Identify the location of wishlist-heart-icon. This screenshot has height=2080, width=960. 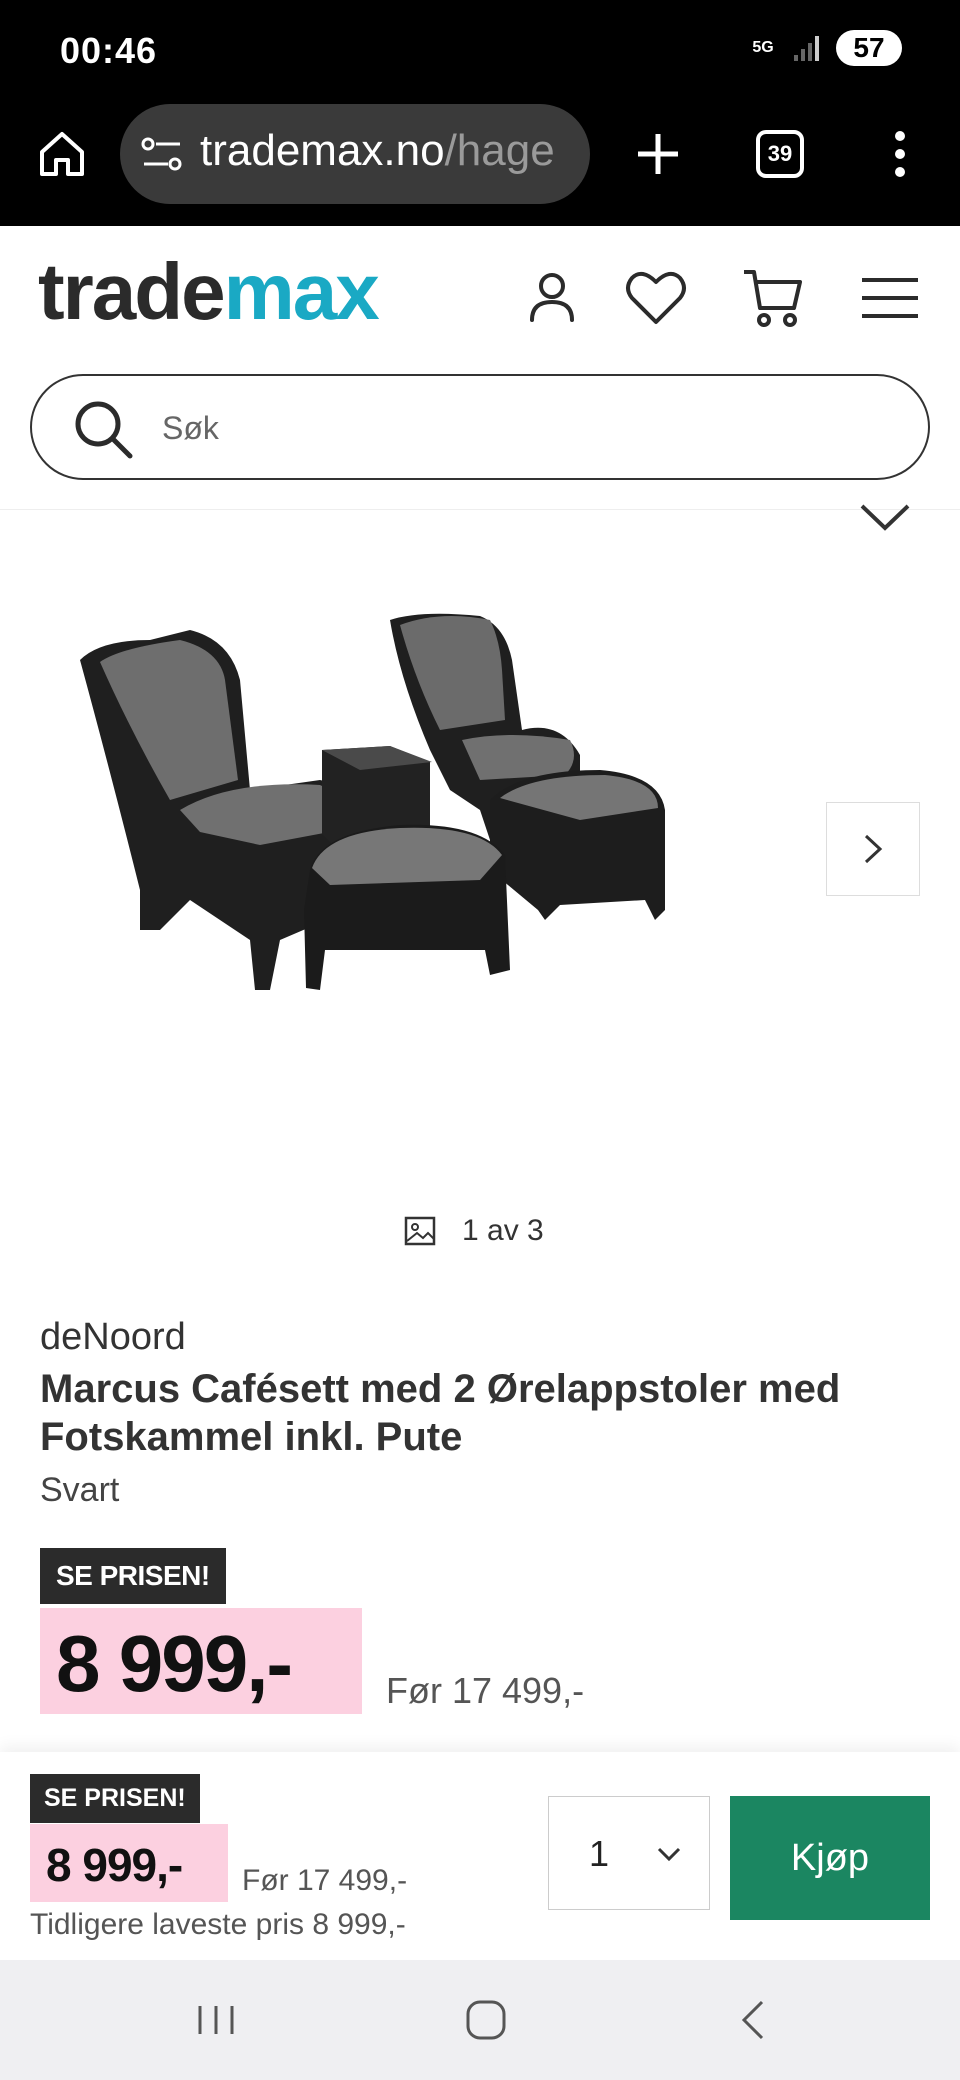
(656, 298).